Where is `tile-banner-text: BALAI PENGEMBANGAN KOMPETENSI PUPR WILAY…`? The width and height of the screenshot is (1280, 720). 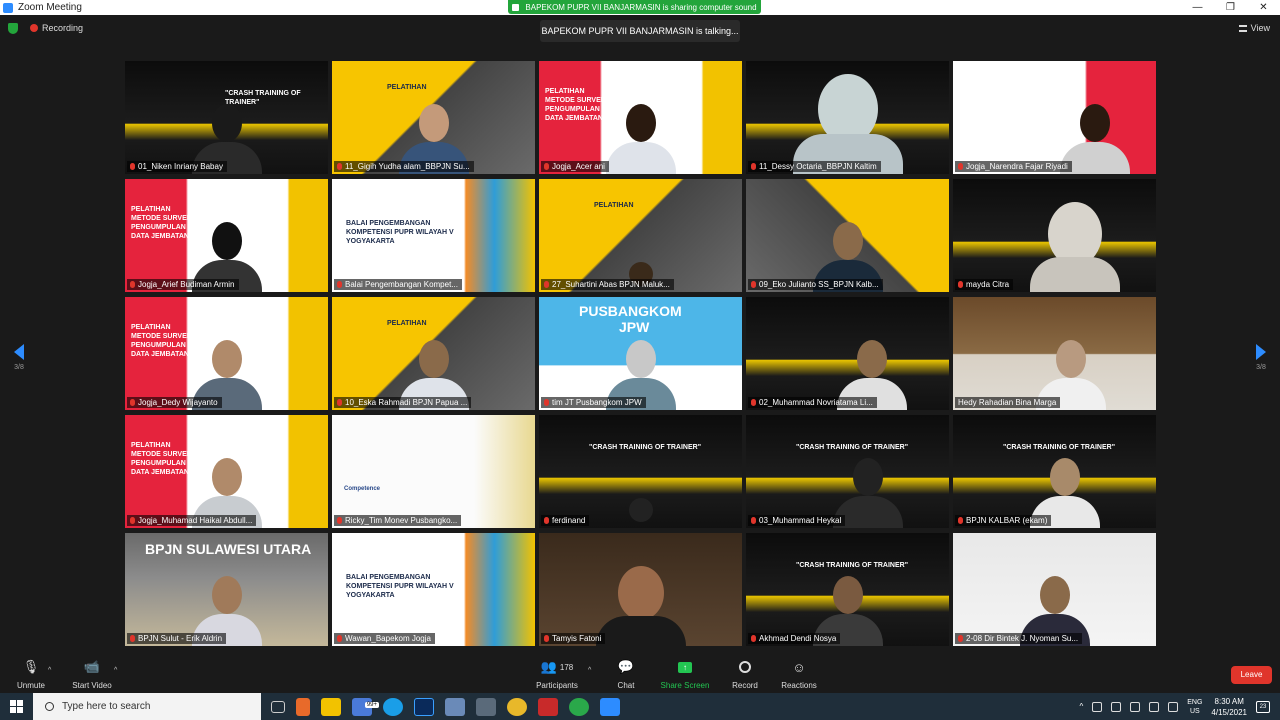 tile-banner-text: BALAI PENGEMBANGAN KOMPETENSI PUPR WILAY… is located at coordinates (400, 232).